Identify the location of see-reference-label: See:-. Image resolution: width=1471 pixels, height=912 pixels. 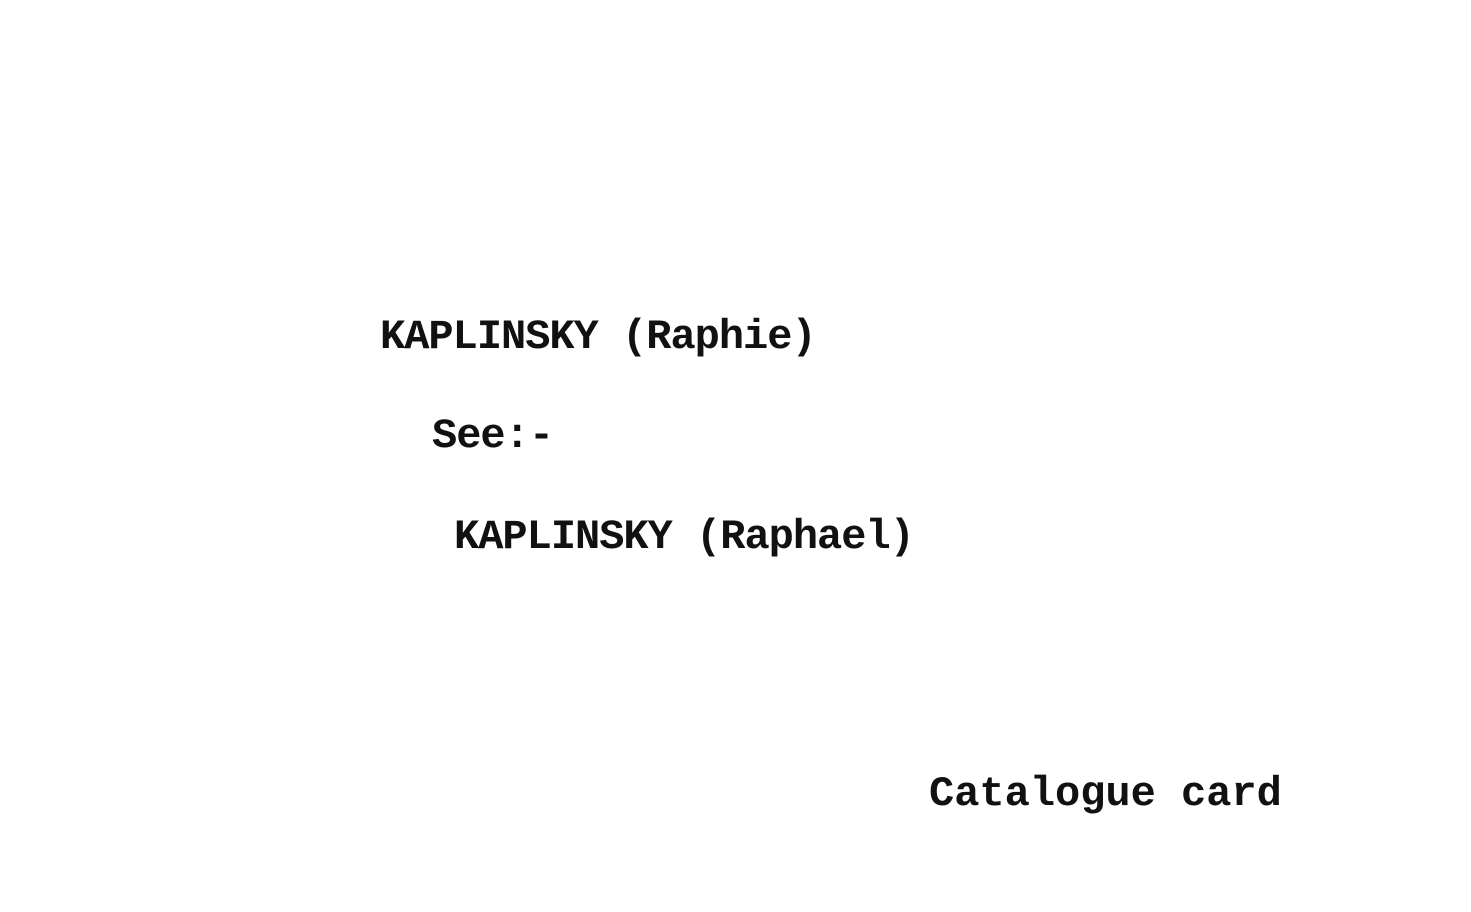
(493, 436).